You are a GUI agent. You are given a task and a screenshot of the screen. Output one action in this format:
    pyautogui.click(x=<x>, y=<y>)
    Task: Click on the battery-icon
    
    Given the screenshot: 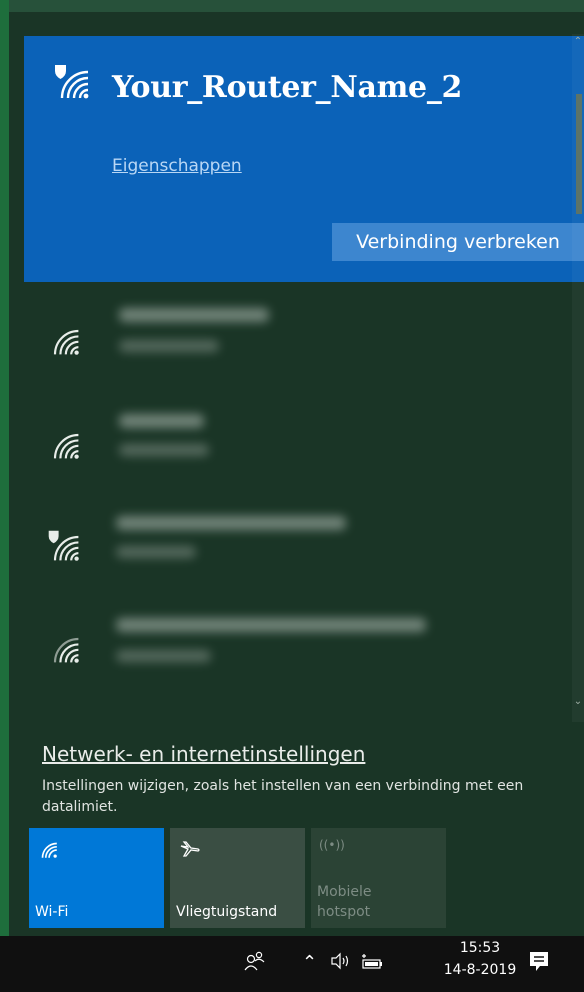 What is the action you would take?
    pyautogui.click(x=372, y=963)
    